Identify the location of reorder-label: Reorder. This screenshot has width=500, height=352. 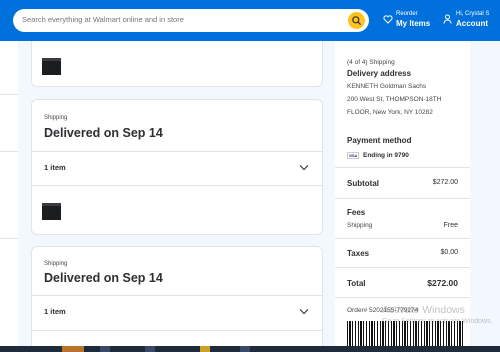
(407, 14).